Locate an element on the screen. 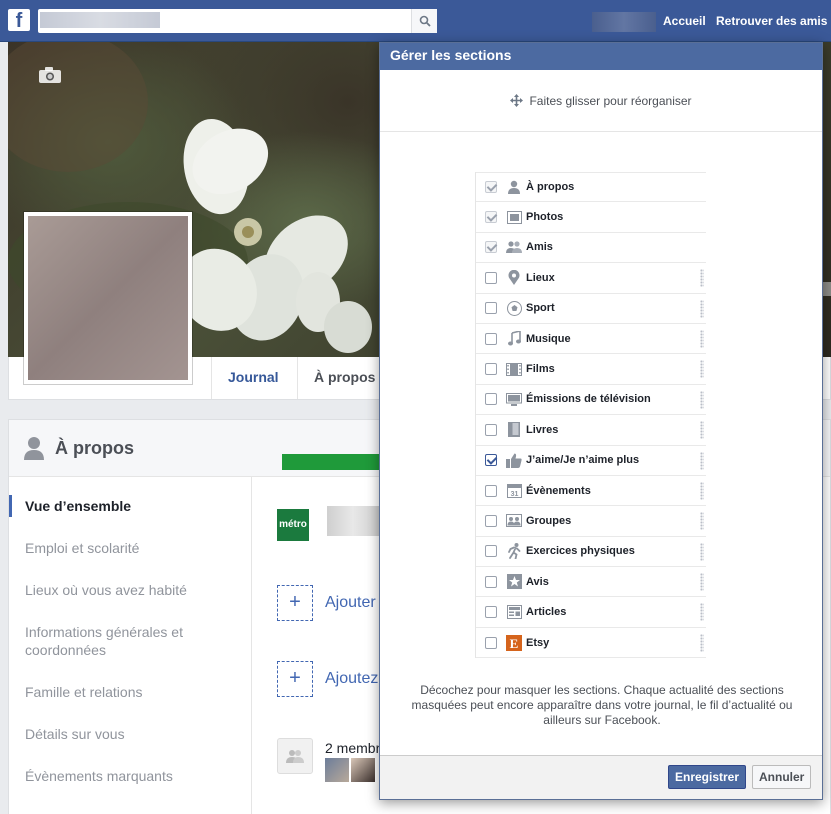 Image resolution: width=831 pixels, height=814 pixels. section-label: Livres is located at coordinates (542, 429).